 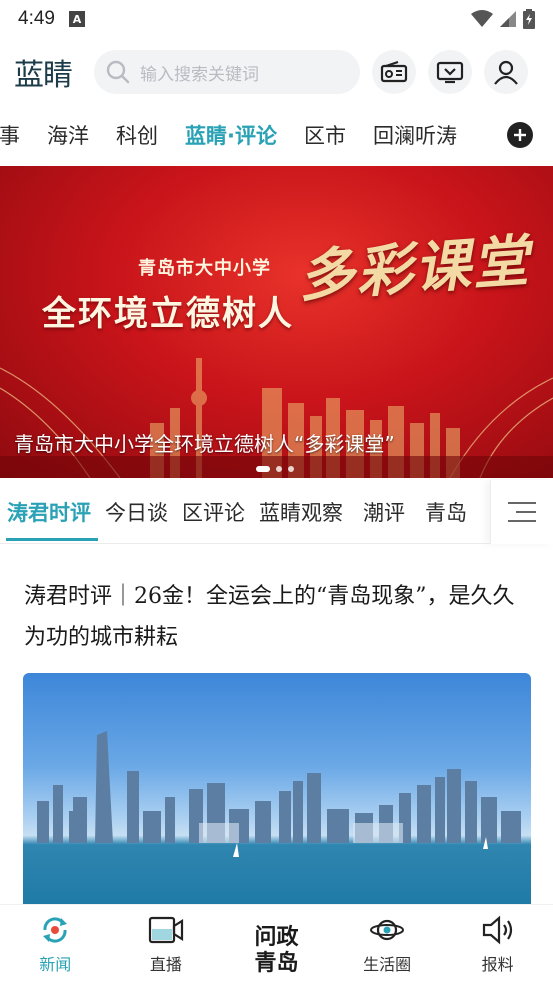 I want to click on banner-subtitle: 青岛市大中小学, so click(x=204, y=268).